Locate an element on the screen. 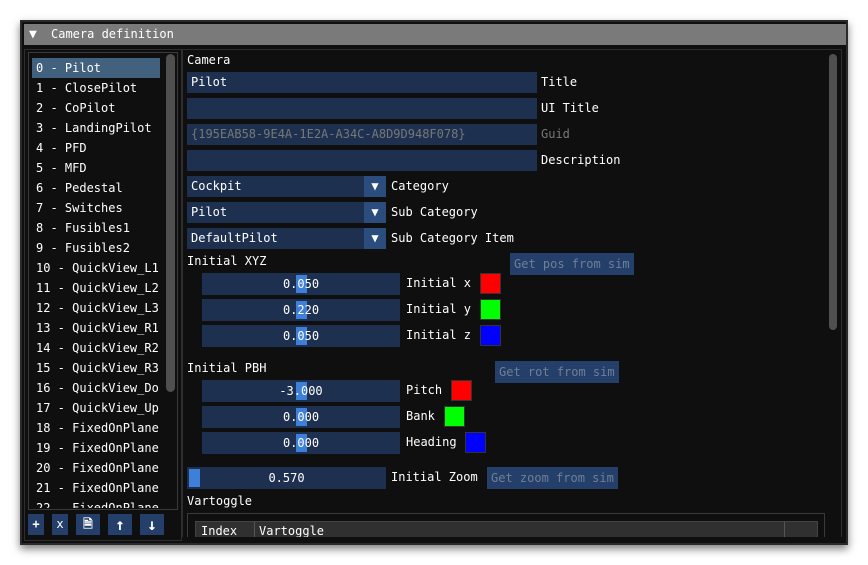 The width and height of the screenshot is (868, 565). z-slider: 0.050 is located at coordinates (301, 336).